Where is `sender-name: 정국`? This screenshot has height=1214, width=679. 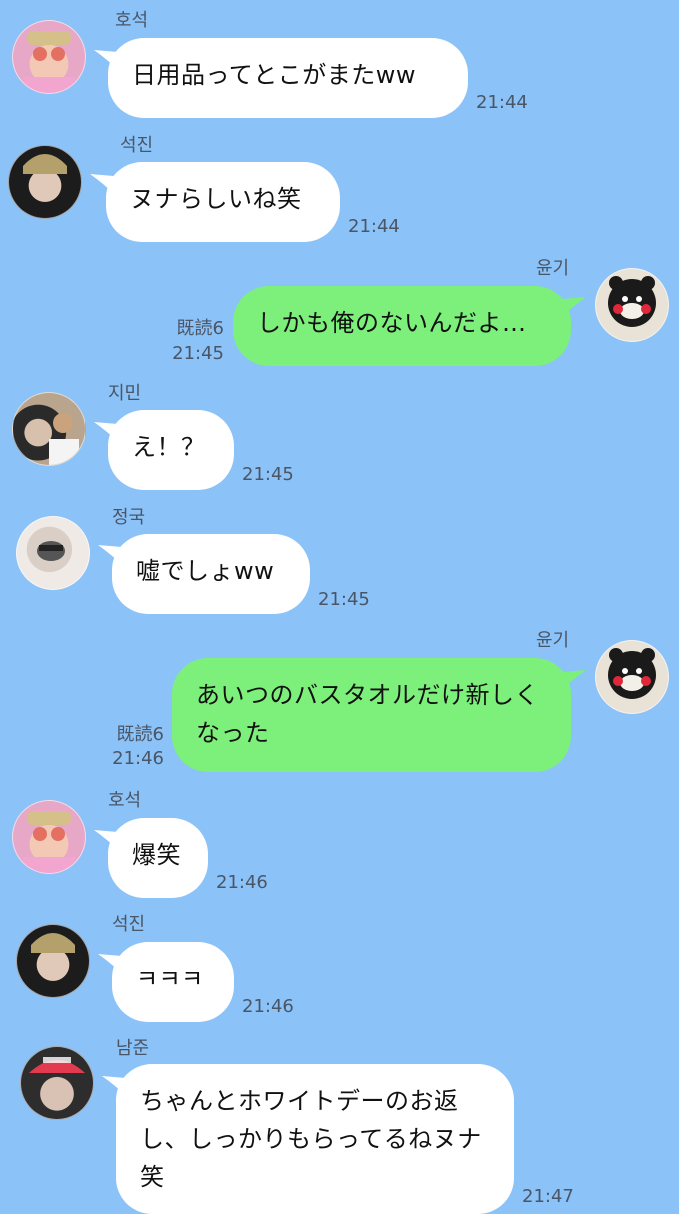 sender-name: 정국 is located at coordinates (129, 517).